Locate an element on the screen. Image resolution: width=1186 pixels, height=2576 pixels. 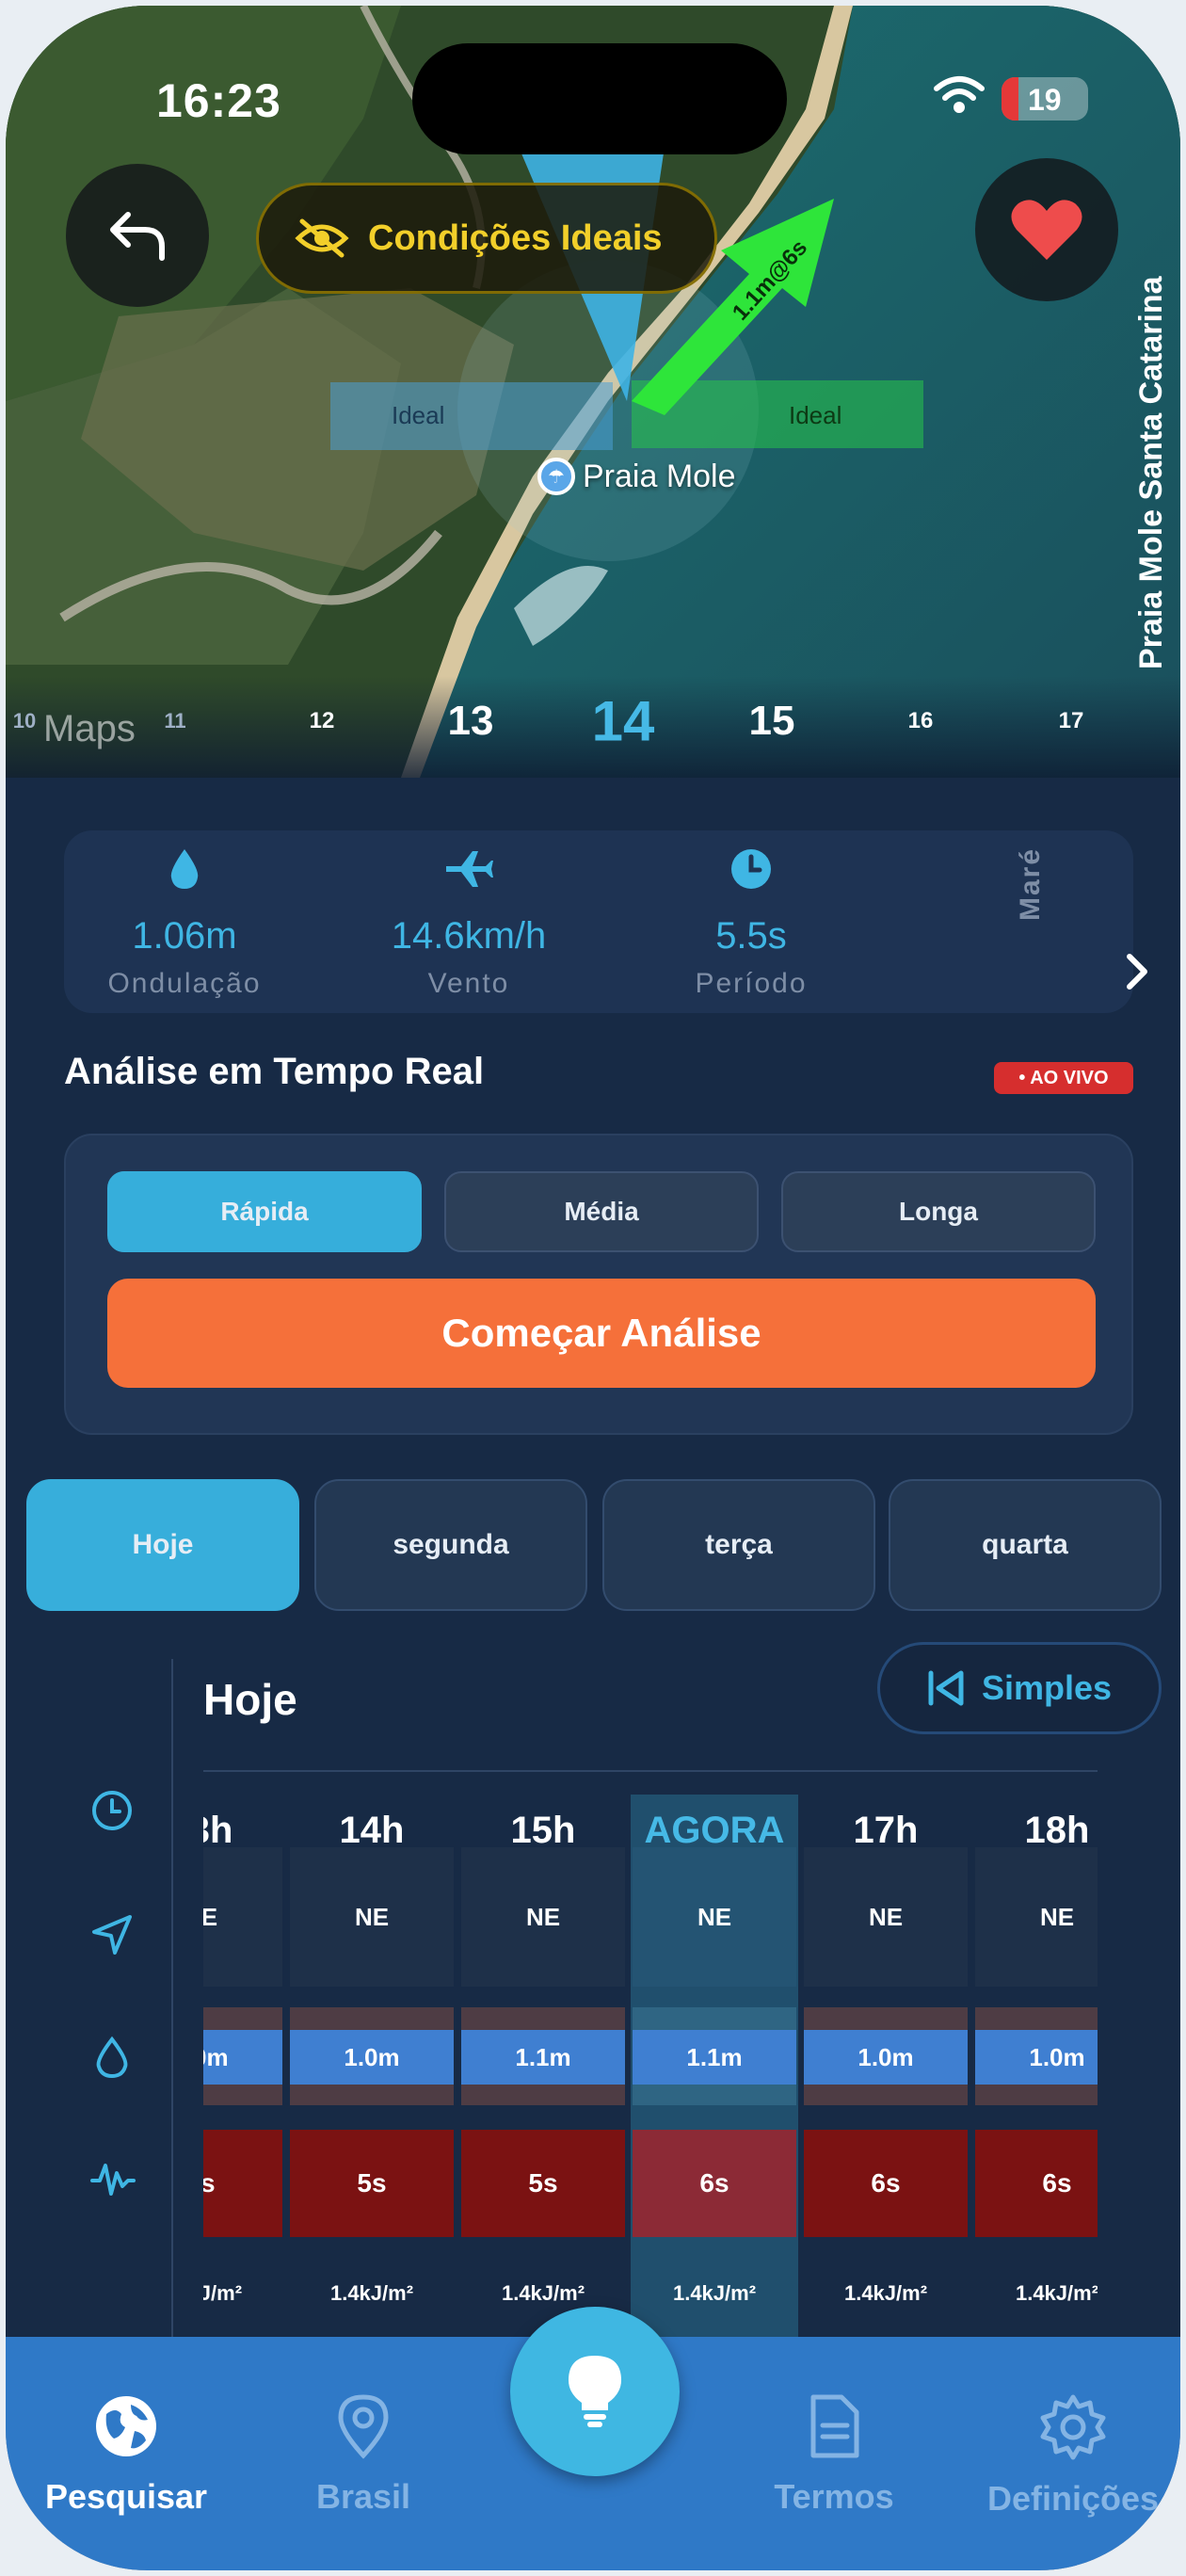
beach-marker: ☂ Praia Mole is located at coordinates (636, 476).